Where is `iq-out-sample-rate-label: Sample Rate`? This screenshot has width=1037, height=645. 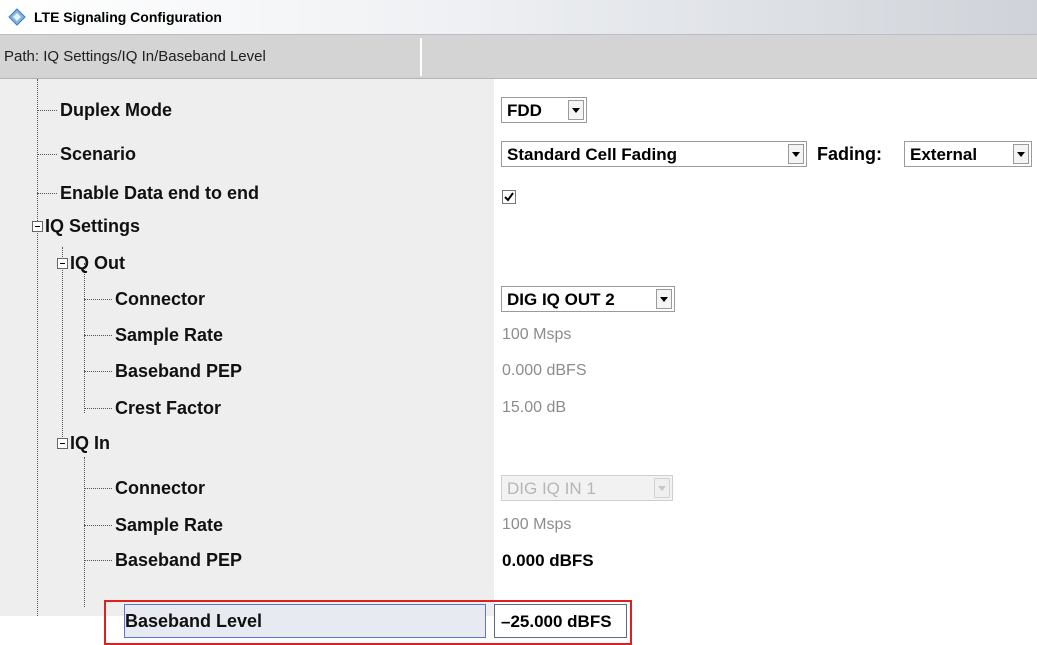
iq-out-sample-rate-label: Sample Rate is located at coordinates (169, 335).